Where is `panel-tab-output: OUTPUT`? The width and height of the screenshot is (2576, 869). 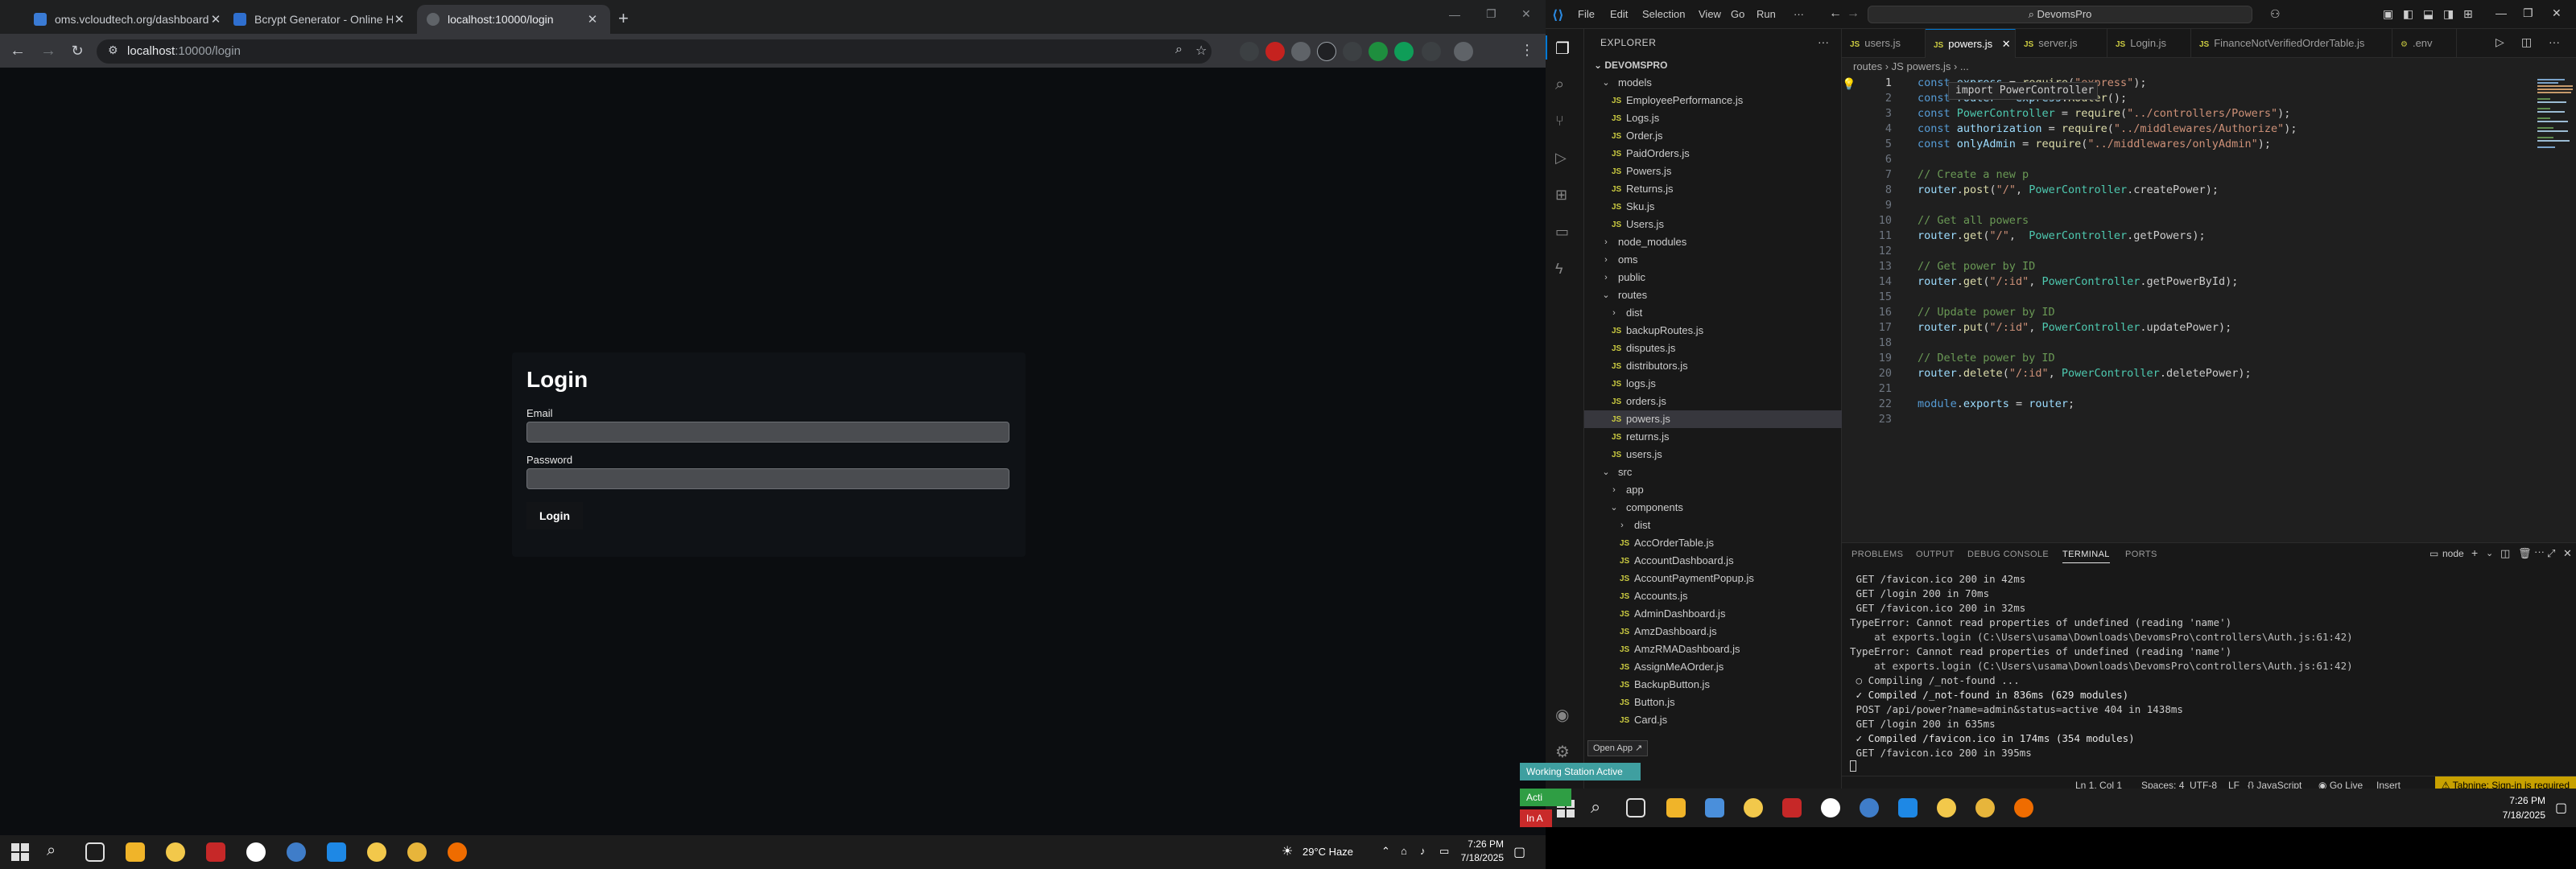
panel-tab-output: OUTPUT is located at coordinates (1935, 554).